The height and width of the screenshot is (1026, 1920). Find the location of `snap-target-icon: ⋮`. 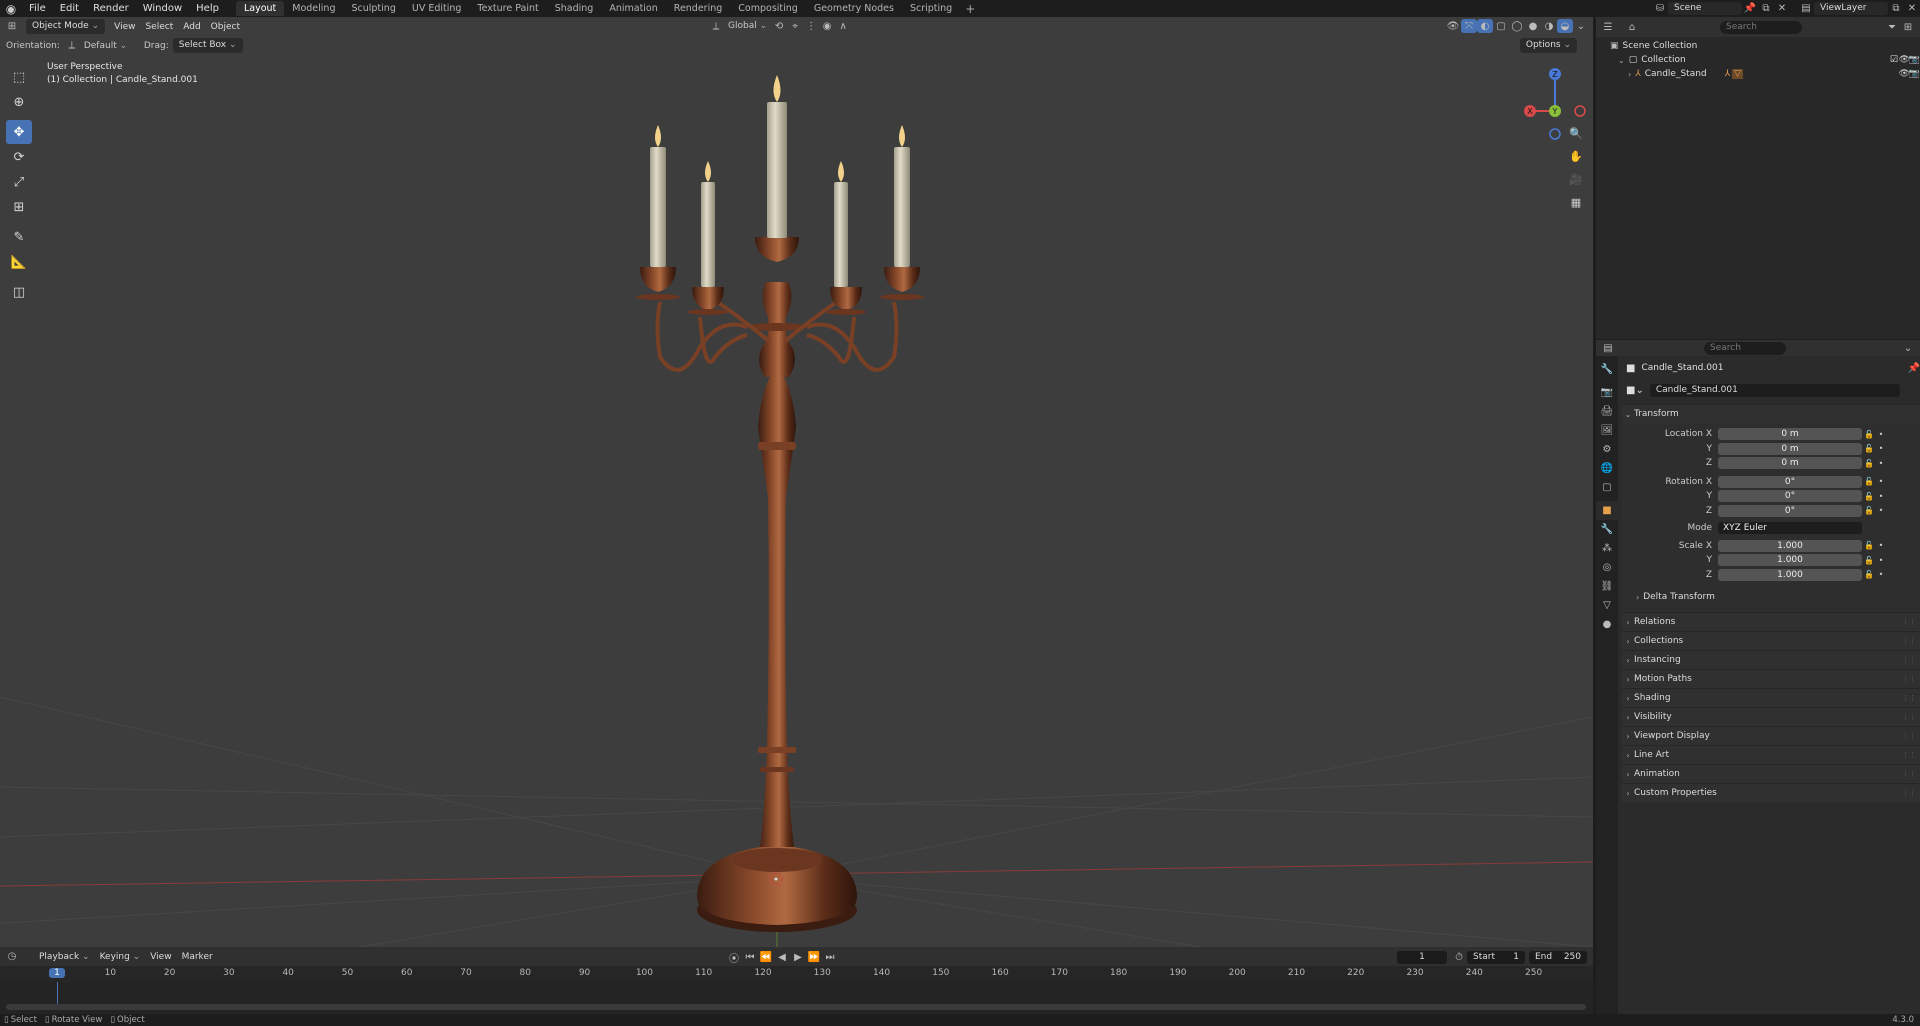

snap-target-icon: ⋮ is located at coordinates (811, 26).